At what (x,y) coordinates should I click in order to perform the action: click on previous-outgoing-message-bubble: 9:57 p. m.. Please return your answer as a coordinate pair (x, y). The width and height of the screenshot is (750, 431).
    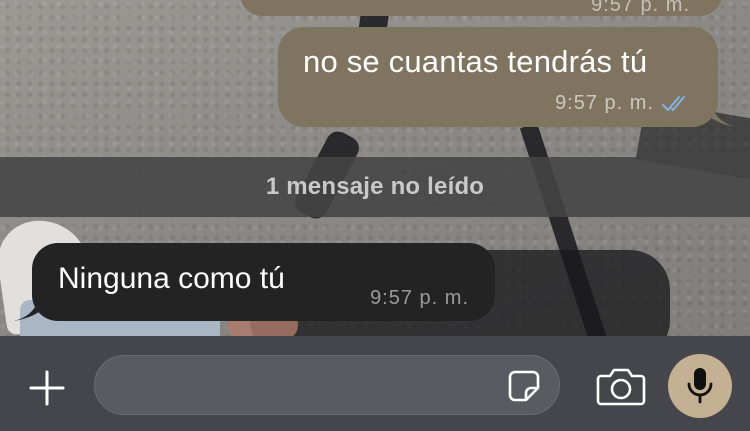
    Looking at the image, I should click on (481, 8).